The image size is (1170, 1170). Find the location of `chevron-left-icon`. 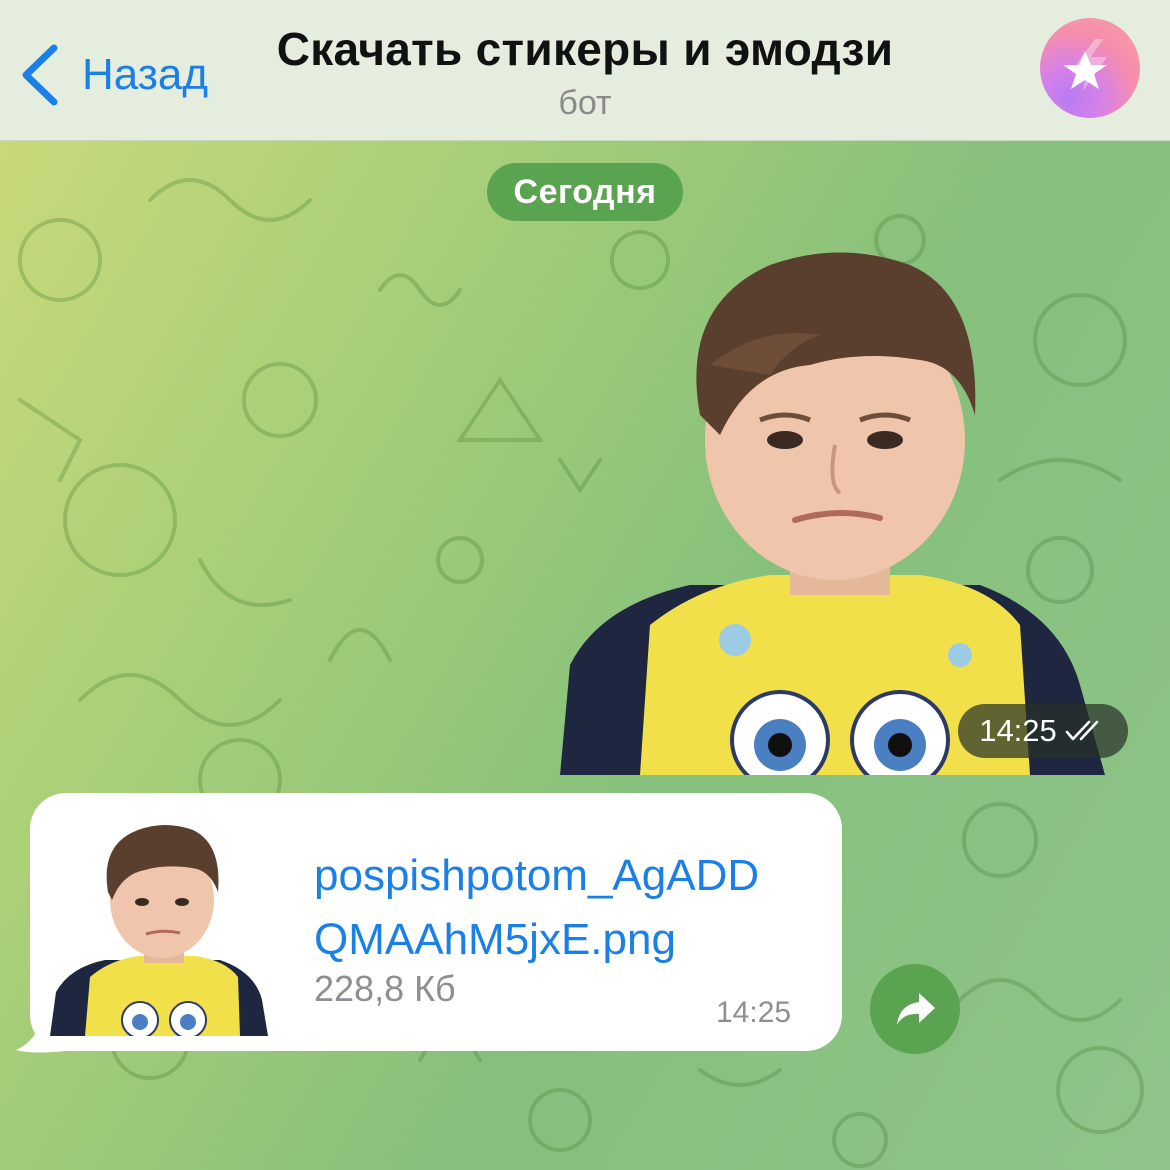

chevron-left-icon is located at coordinates (40, 75).